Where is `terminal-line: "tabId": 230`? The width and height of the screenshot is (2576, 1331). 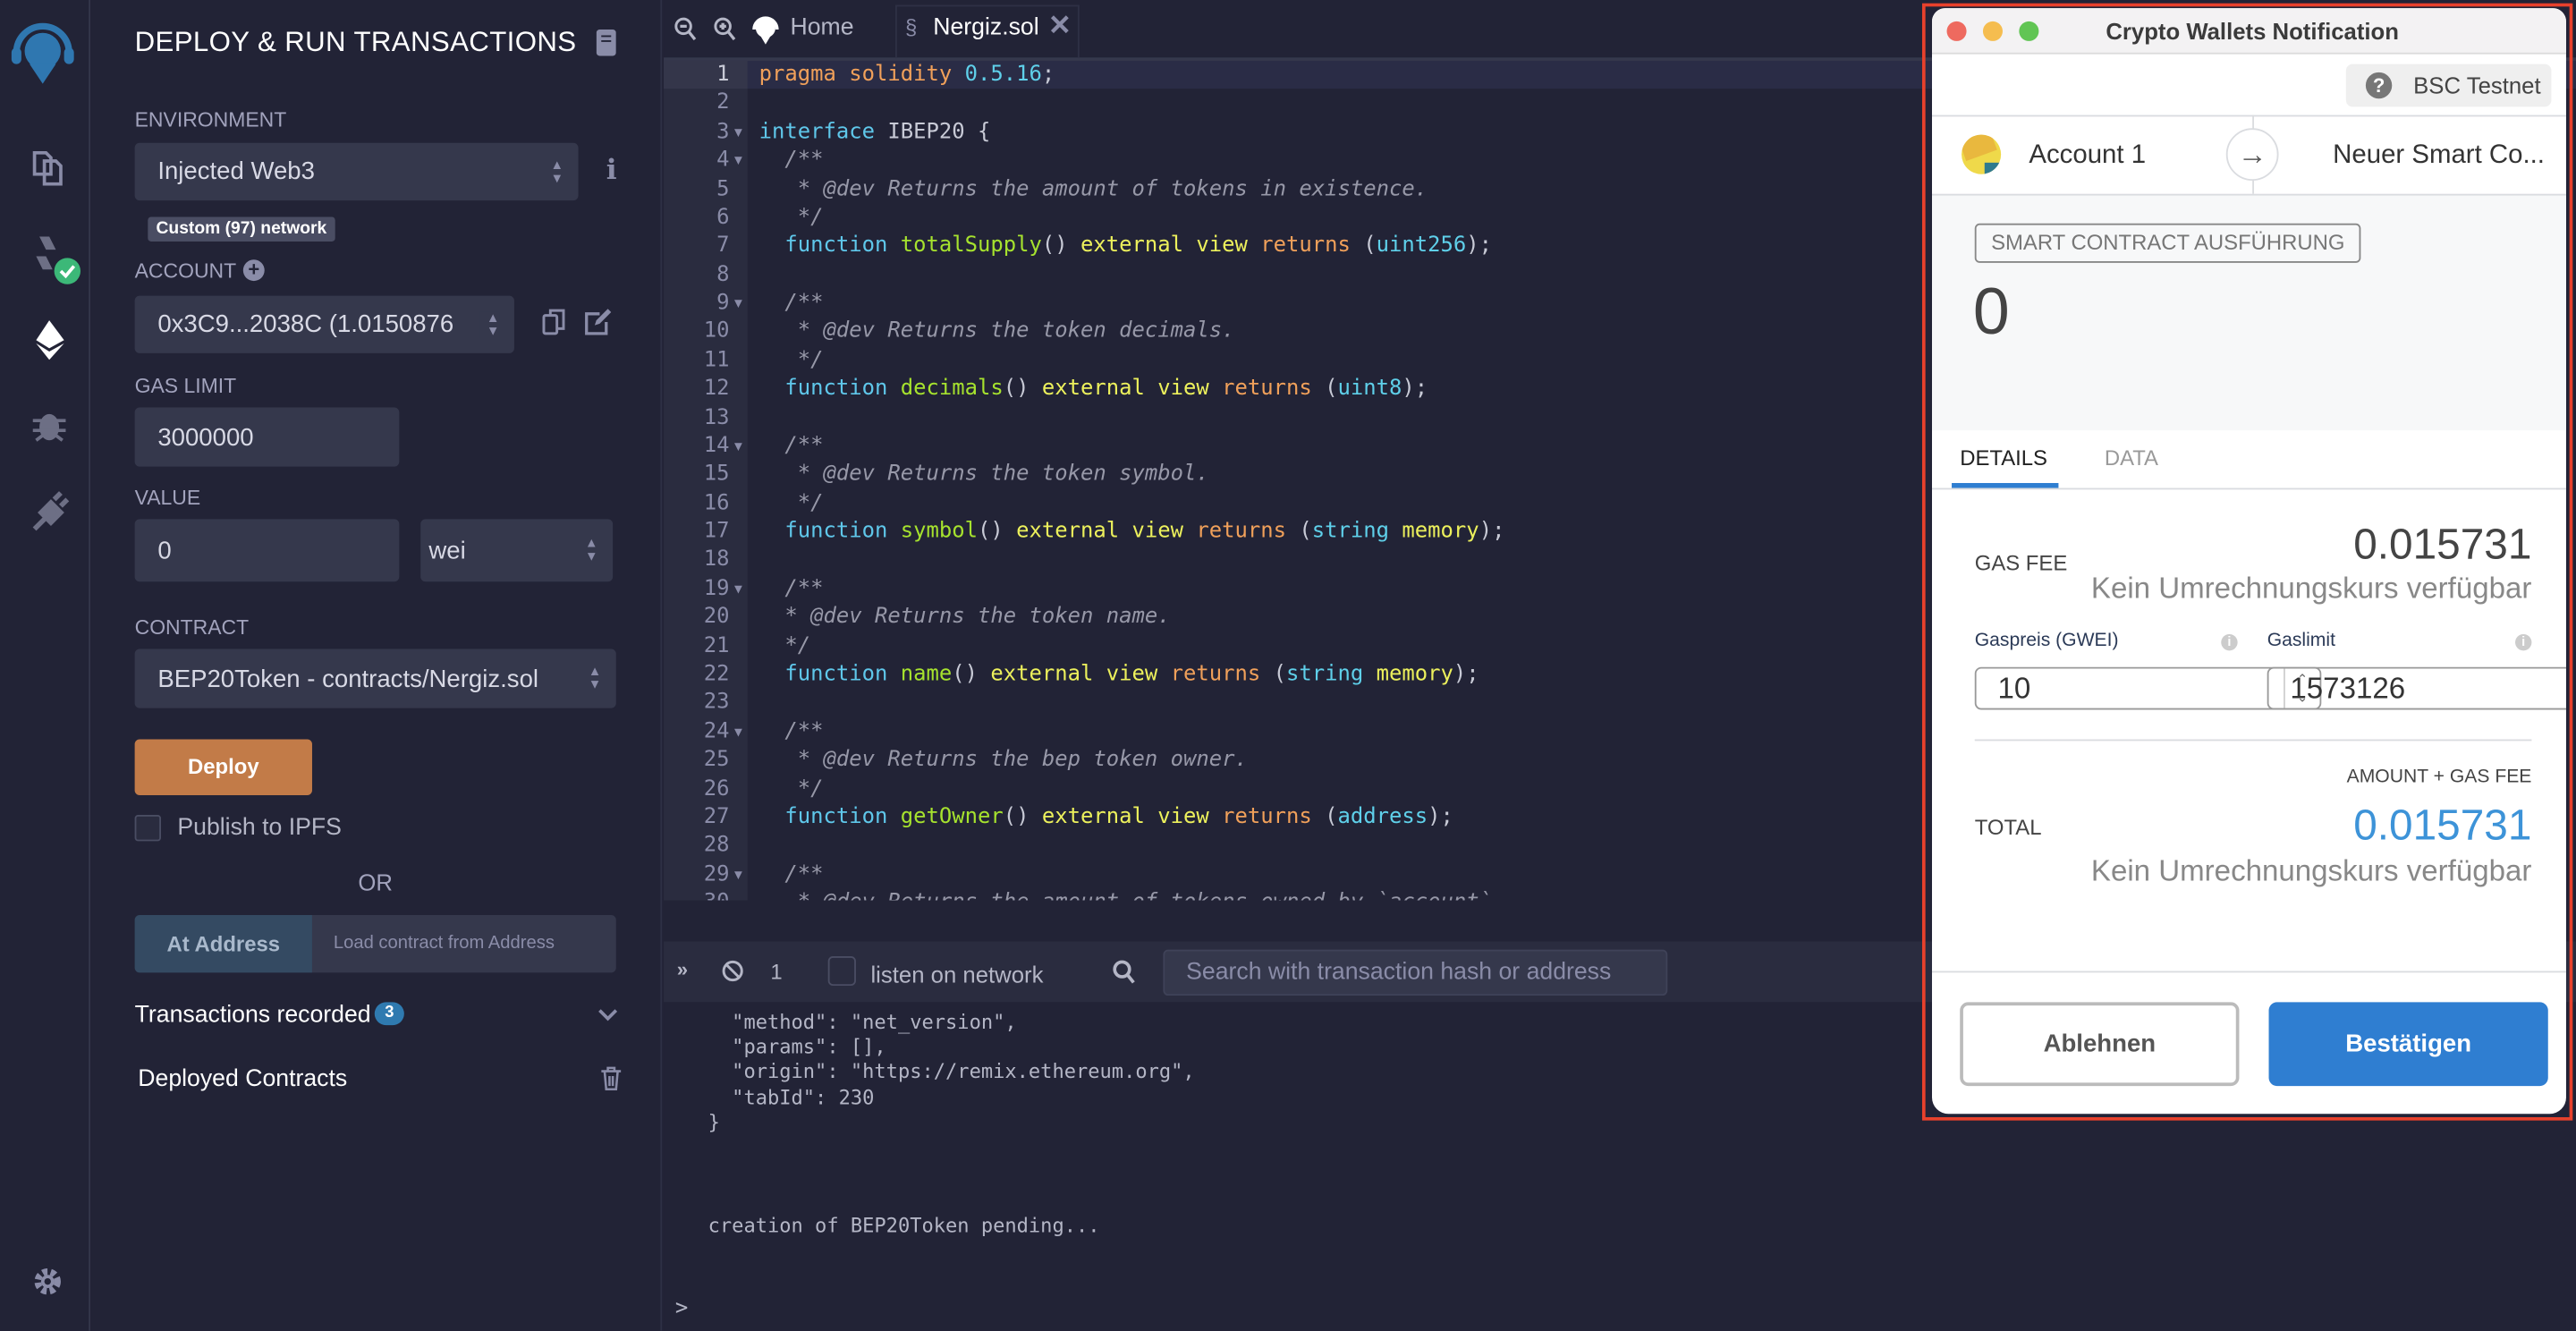 terminal-line: "tabId": 230 is located at coordinates (791, 1097).